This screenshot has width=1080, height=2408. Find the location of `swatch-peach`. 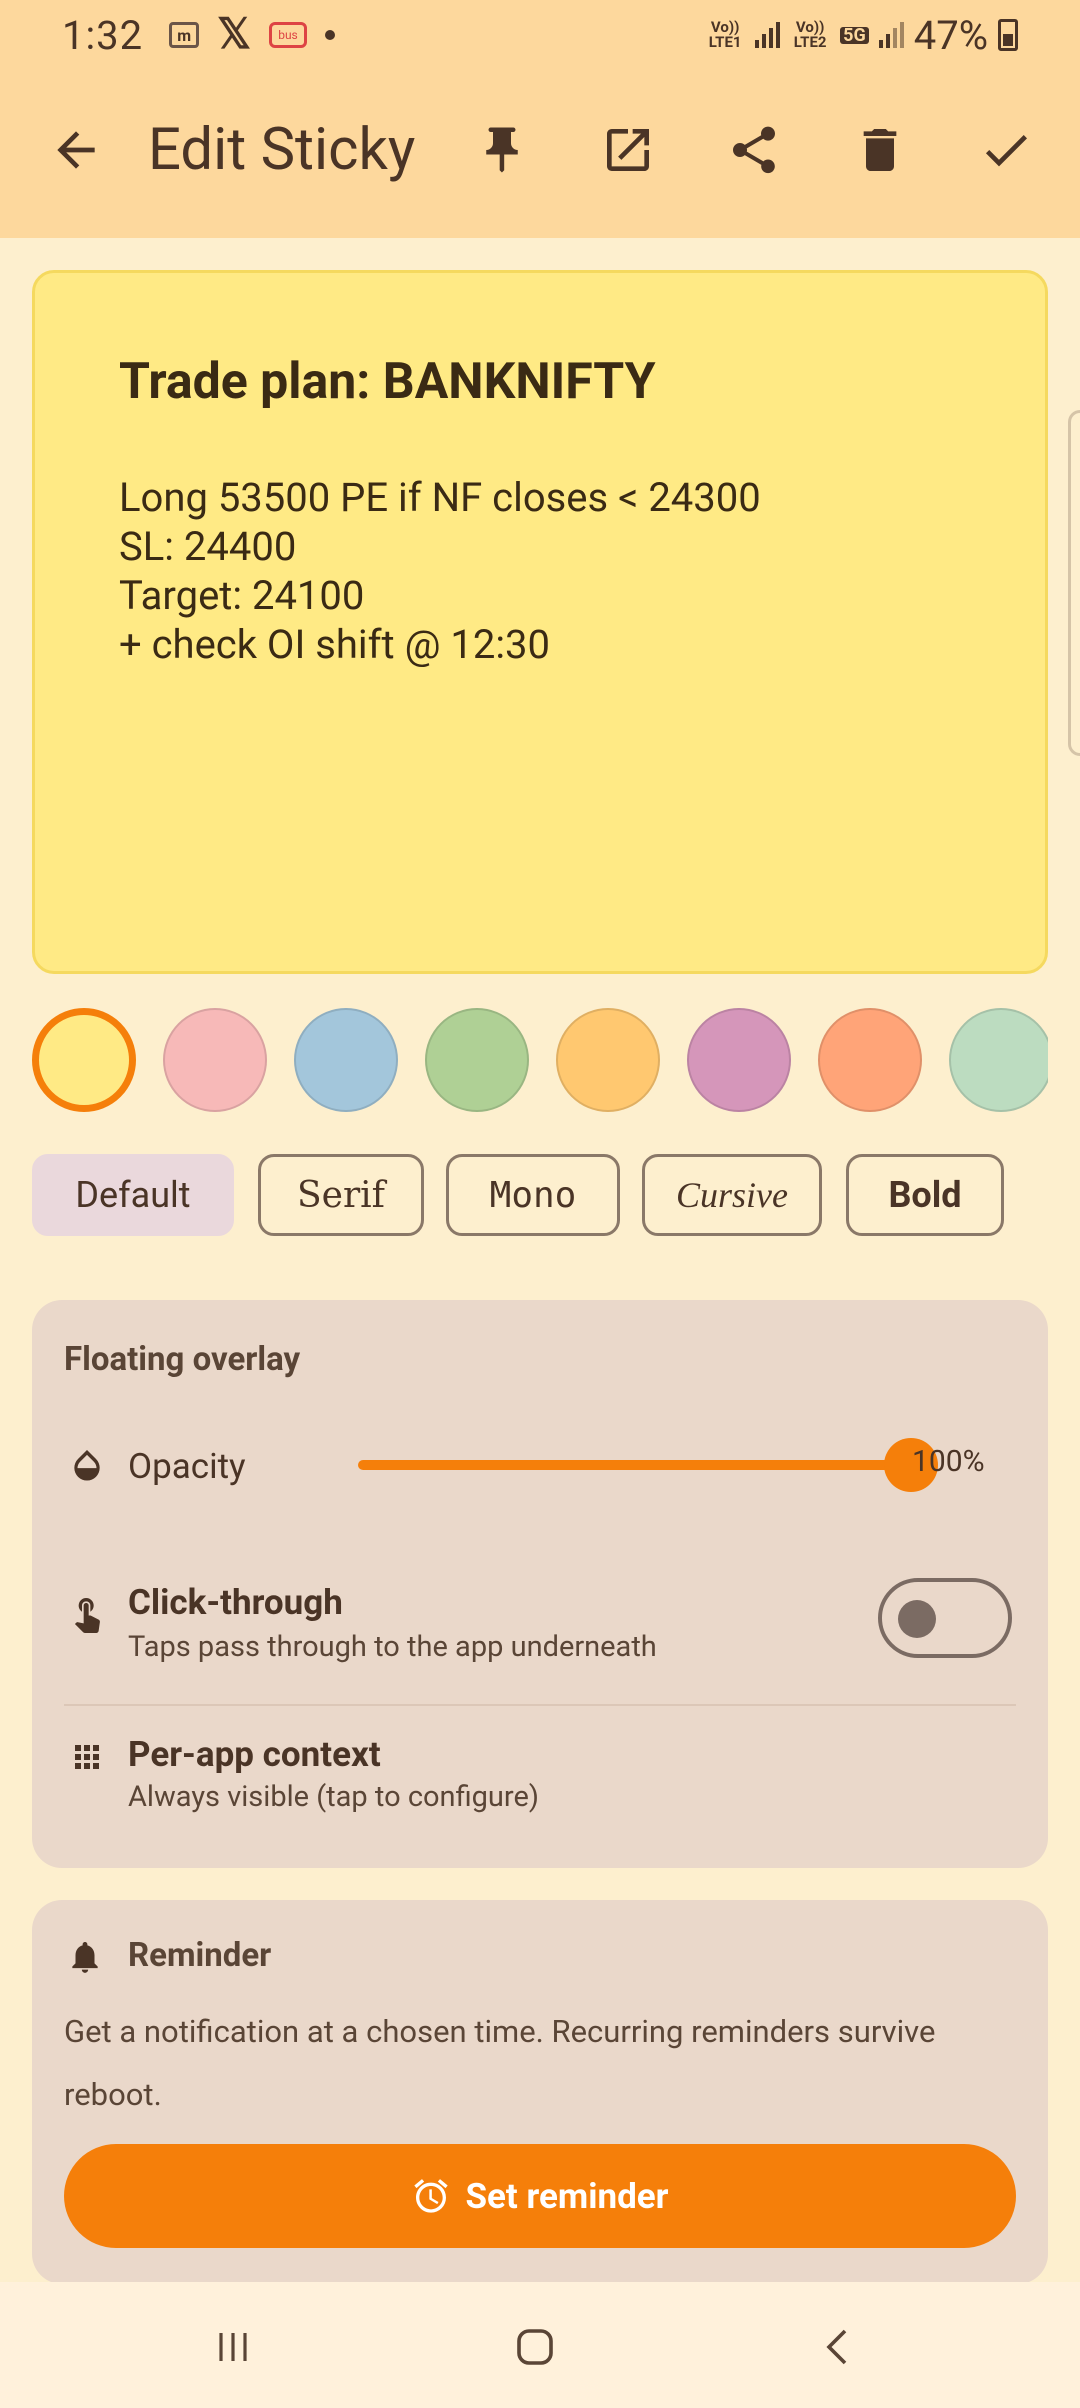

swatch-peach is located at coordinates (870, 1060).